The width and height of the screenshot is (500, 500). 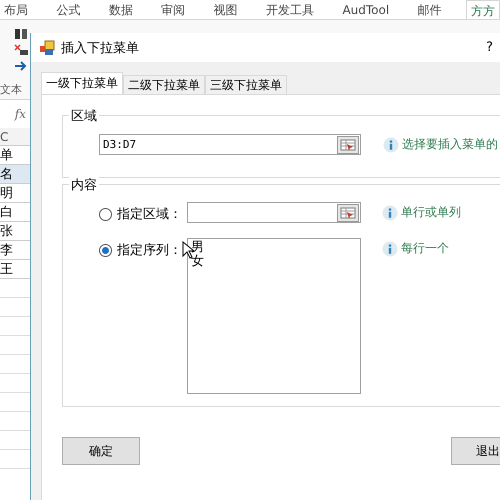 I want to click on formula-label: fx, so click(x=20, y=114).